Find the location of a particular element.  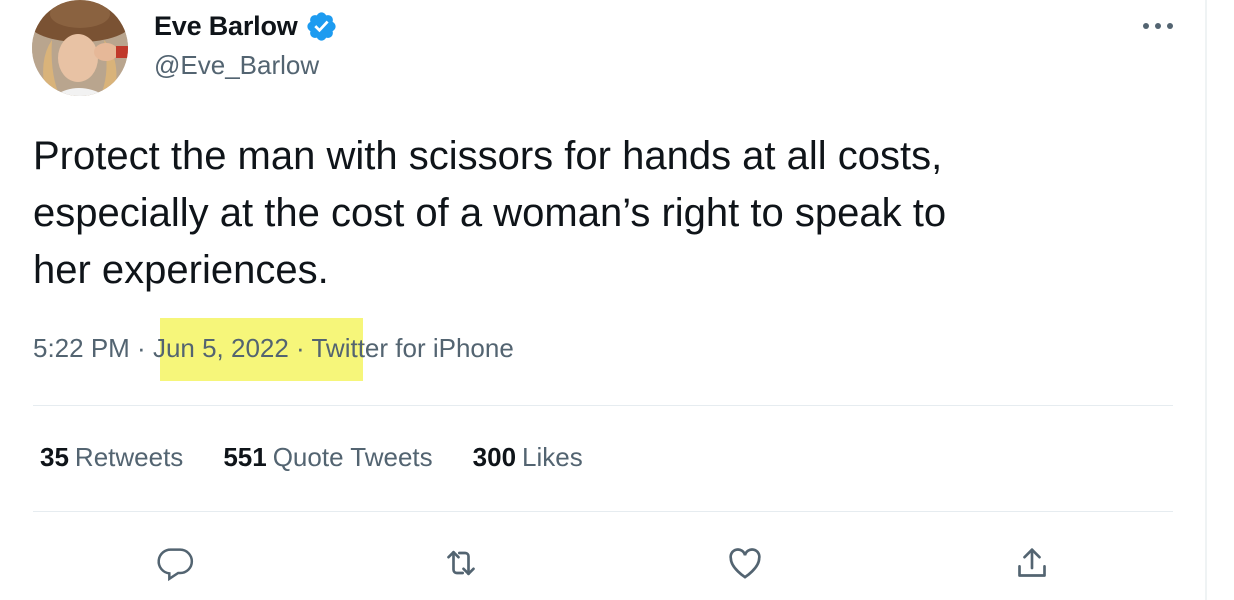

engagement-stats: 35 Retweets 551 Quote Tweets 300 Likes is located at coordinates (311, 457).